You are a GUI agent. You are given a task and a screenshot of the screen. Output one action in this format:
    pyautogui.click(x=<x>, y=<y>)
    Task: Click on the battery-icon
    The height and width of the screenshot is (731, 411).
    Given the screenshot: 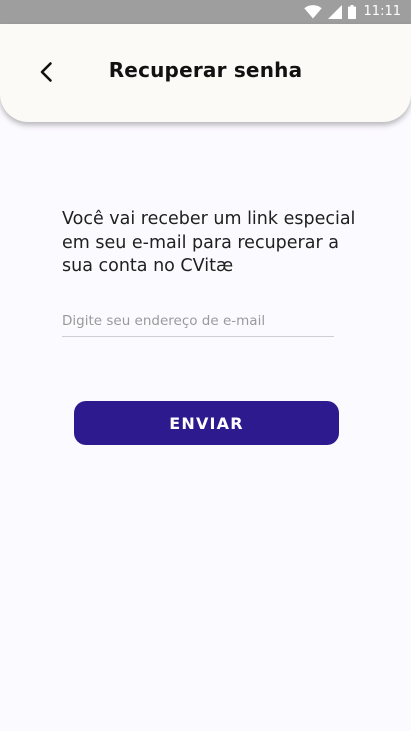 What is the action you would take?
    pyautogui.click(x=351, y=12)
    